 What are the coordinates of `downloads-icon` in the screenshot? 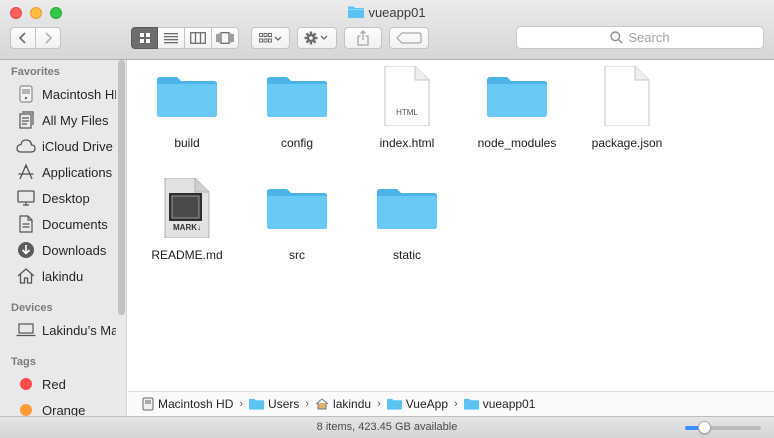 It's located at (26, 250).